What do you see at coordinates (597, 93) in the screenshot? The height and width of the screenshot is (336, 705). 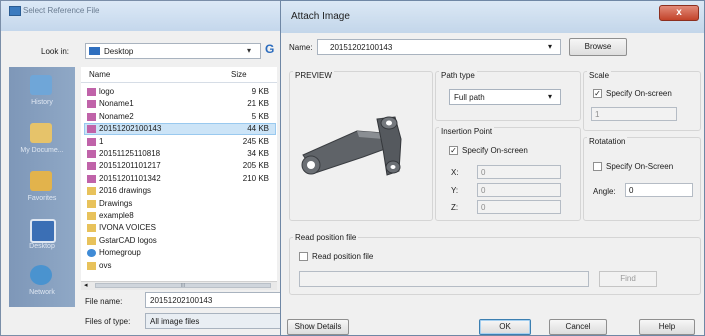 I see `scale-specify-checkbox: ✓` at bounding box center [597, 93].